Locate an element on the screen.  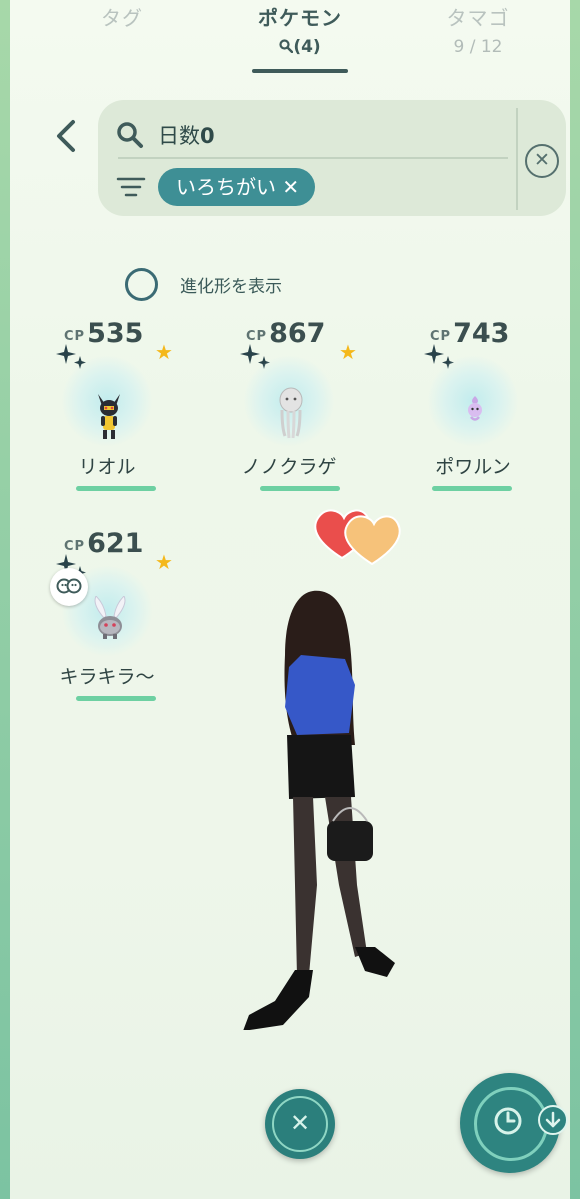
quick-action-button is located at coordinates (514, 1123).